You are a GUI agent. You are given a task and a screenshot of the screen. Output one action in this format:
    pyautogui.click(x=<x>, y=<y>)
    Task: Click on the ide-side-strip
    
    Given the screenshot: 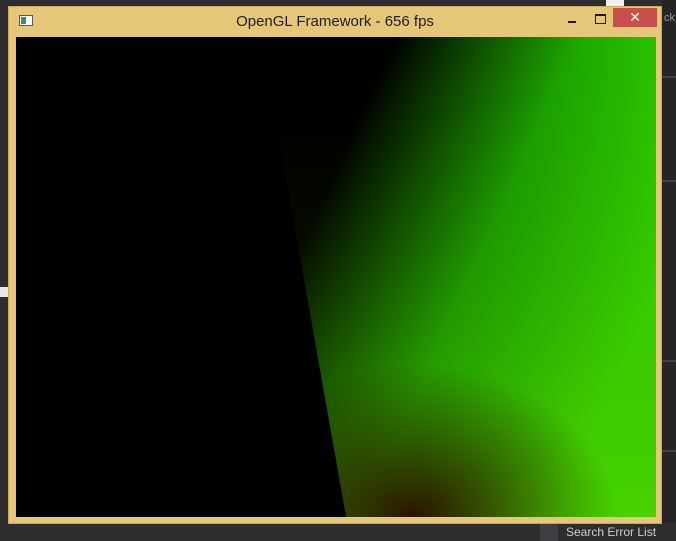 What is the action you would take?
    pyautogui.click(x=669, y=270)
    